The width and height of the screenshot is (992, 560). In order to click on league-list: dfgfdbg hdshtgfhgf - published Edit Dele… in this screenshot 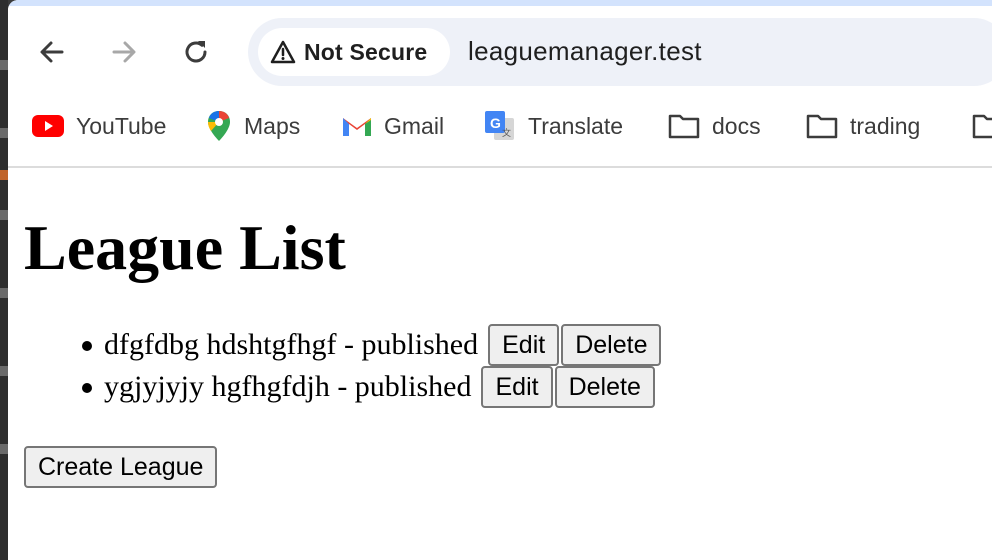, I will do `click(363, 366)`.